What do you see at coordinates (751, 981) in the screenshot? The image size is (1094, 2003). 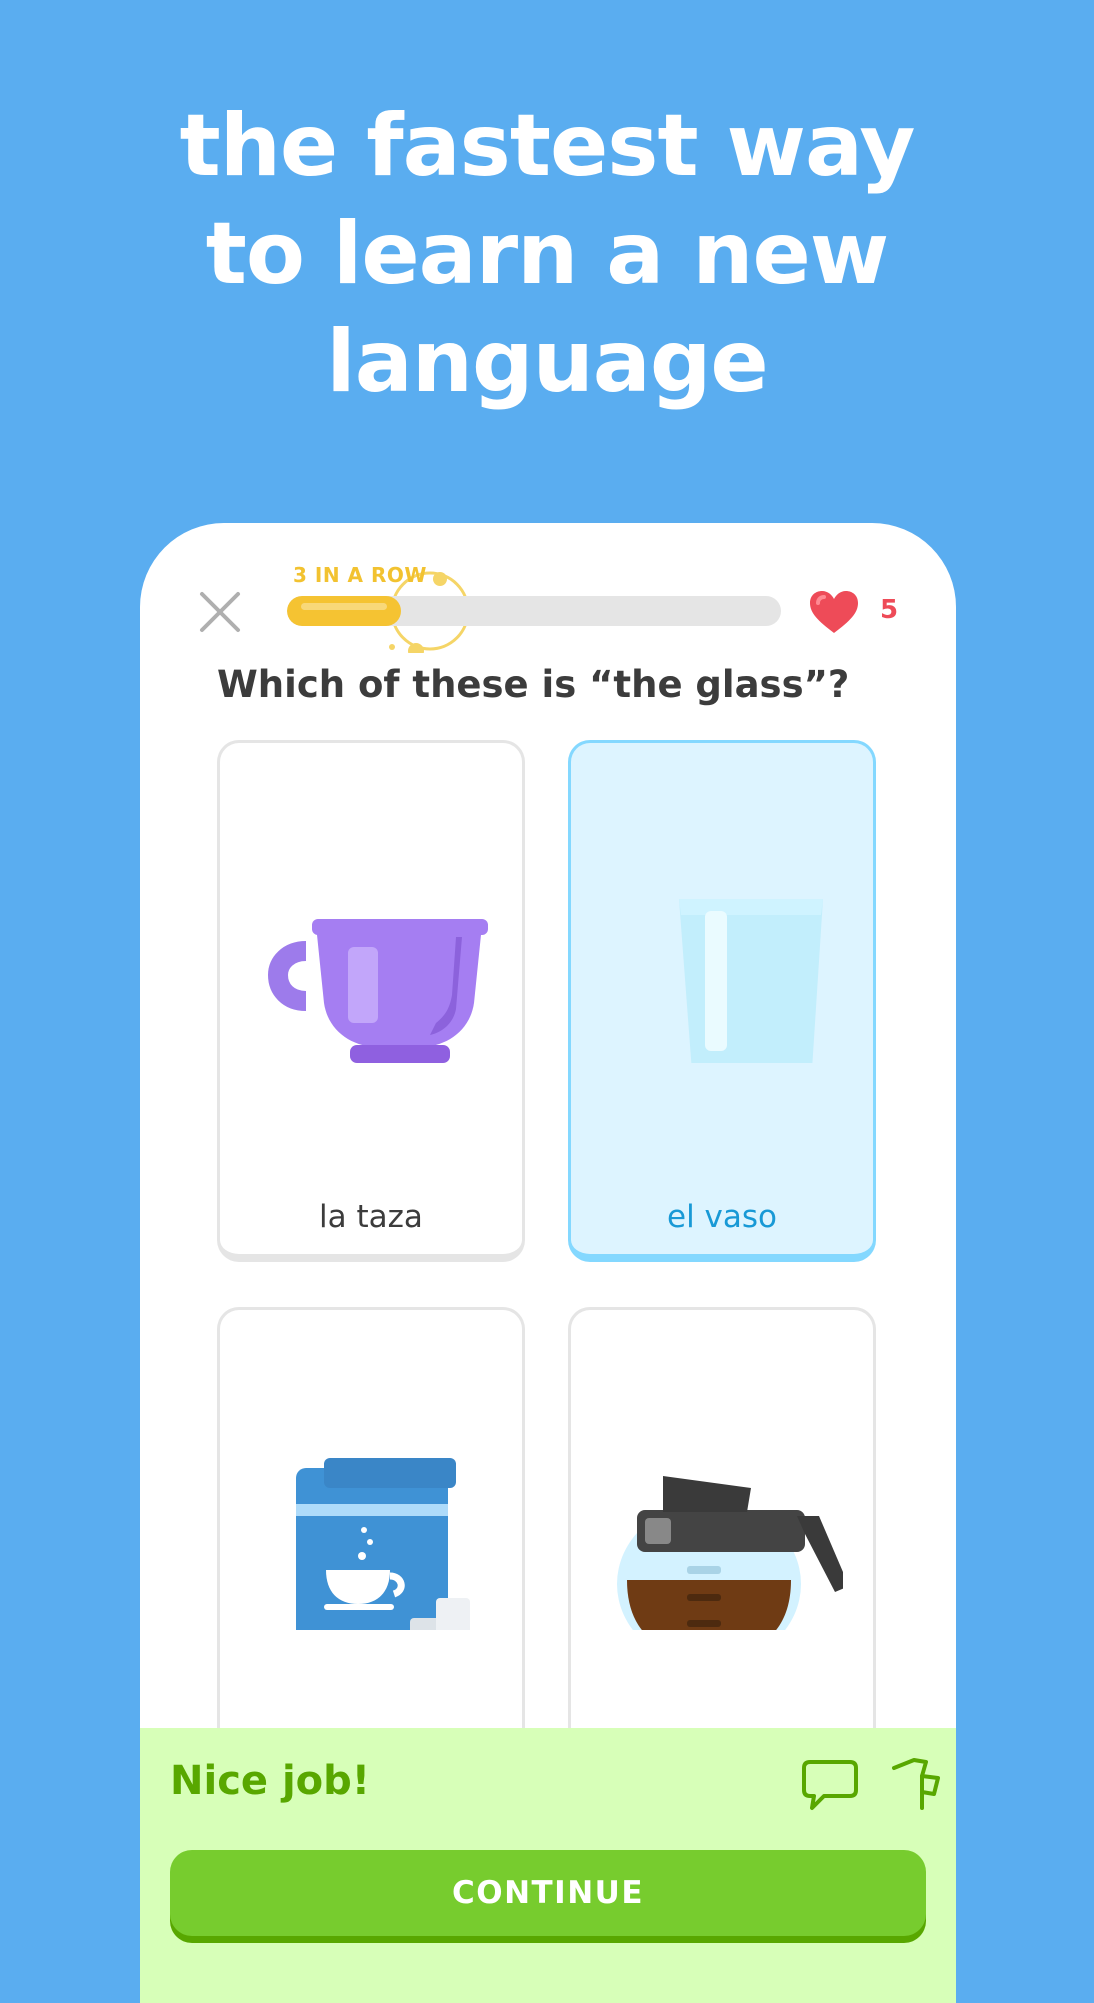 I see `glass-icon` at bounding box center [751, 981].